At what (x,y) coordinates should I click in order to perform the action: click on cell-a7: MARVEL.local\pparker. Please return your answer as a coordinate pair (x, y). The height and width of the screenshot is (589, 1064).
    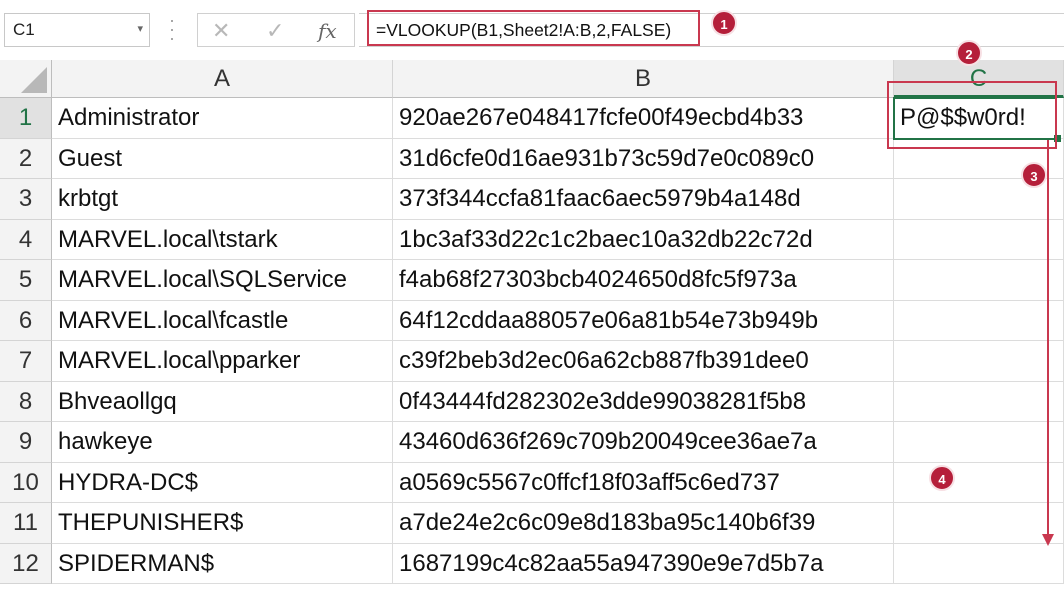
    Looking at the image, I should click on (222, 361).